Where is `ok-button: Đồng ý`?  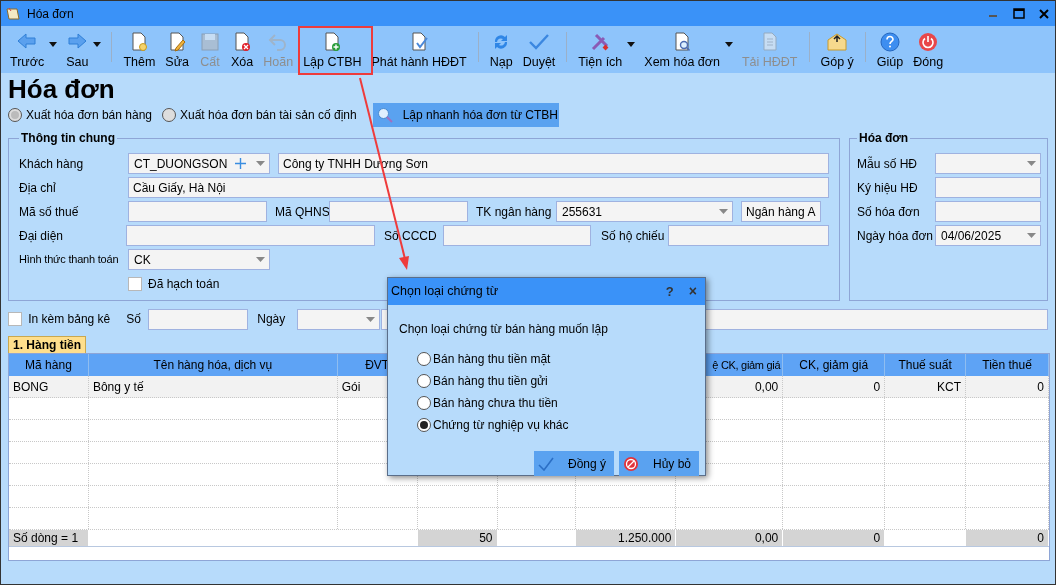
ok-button: Đồng ý is located at coordinates (574, 463).